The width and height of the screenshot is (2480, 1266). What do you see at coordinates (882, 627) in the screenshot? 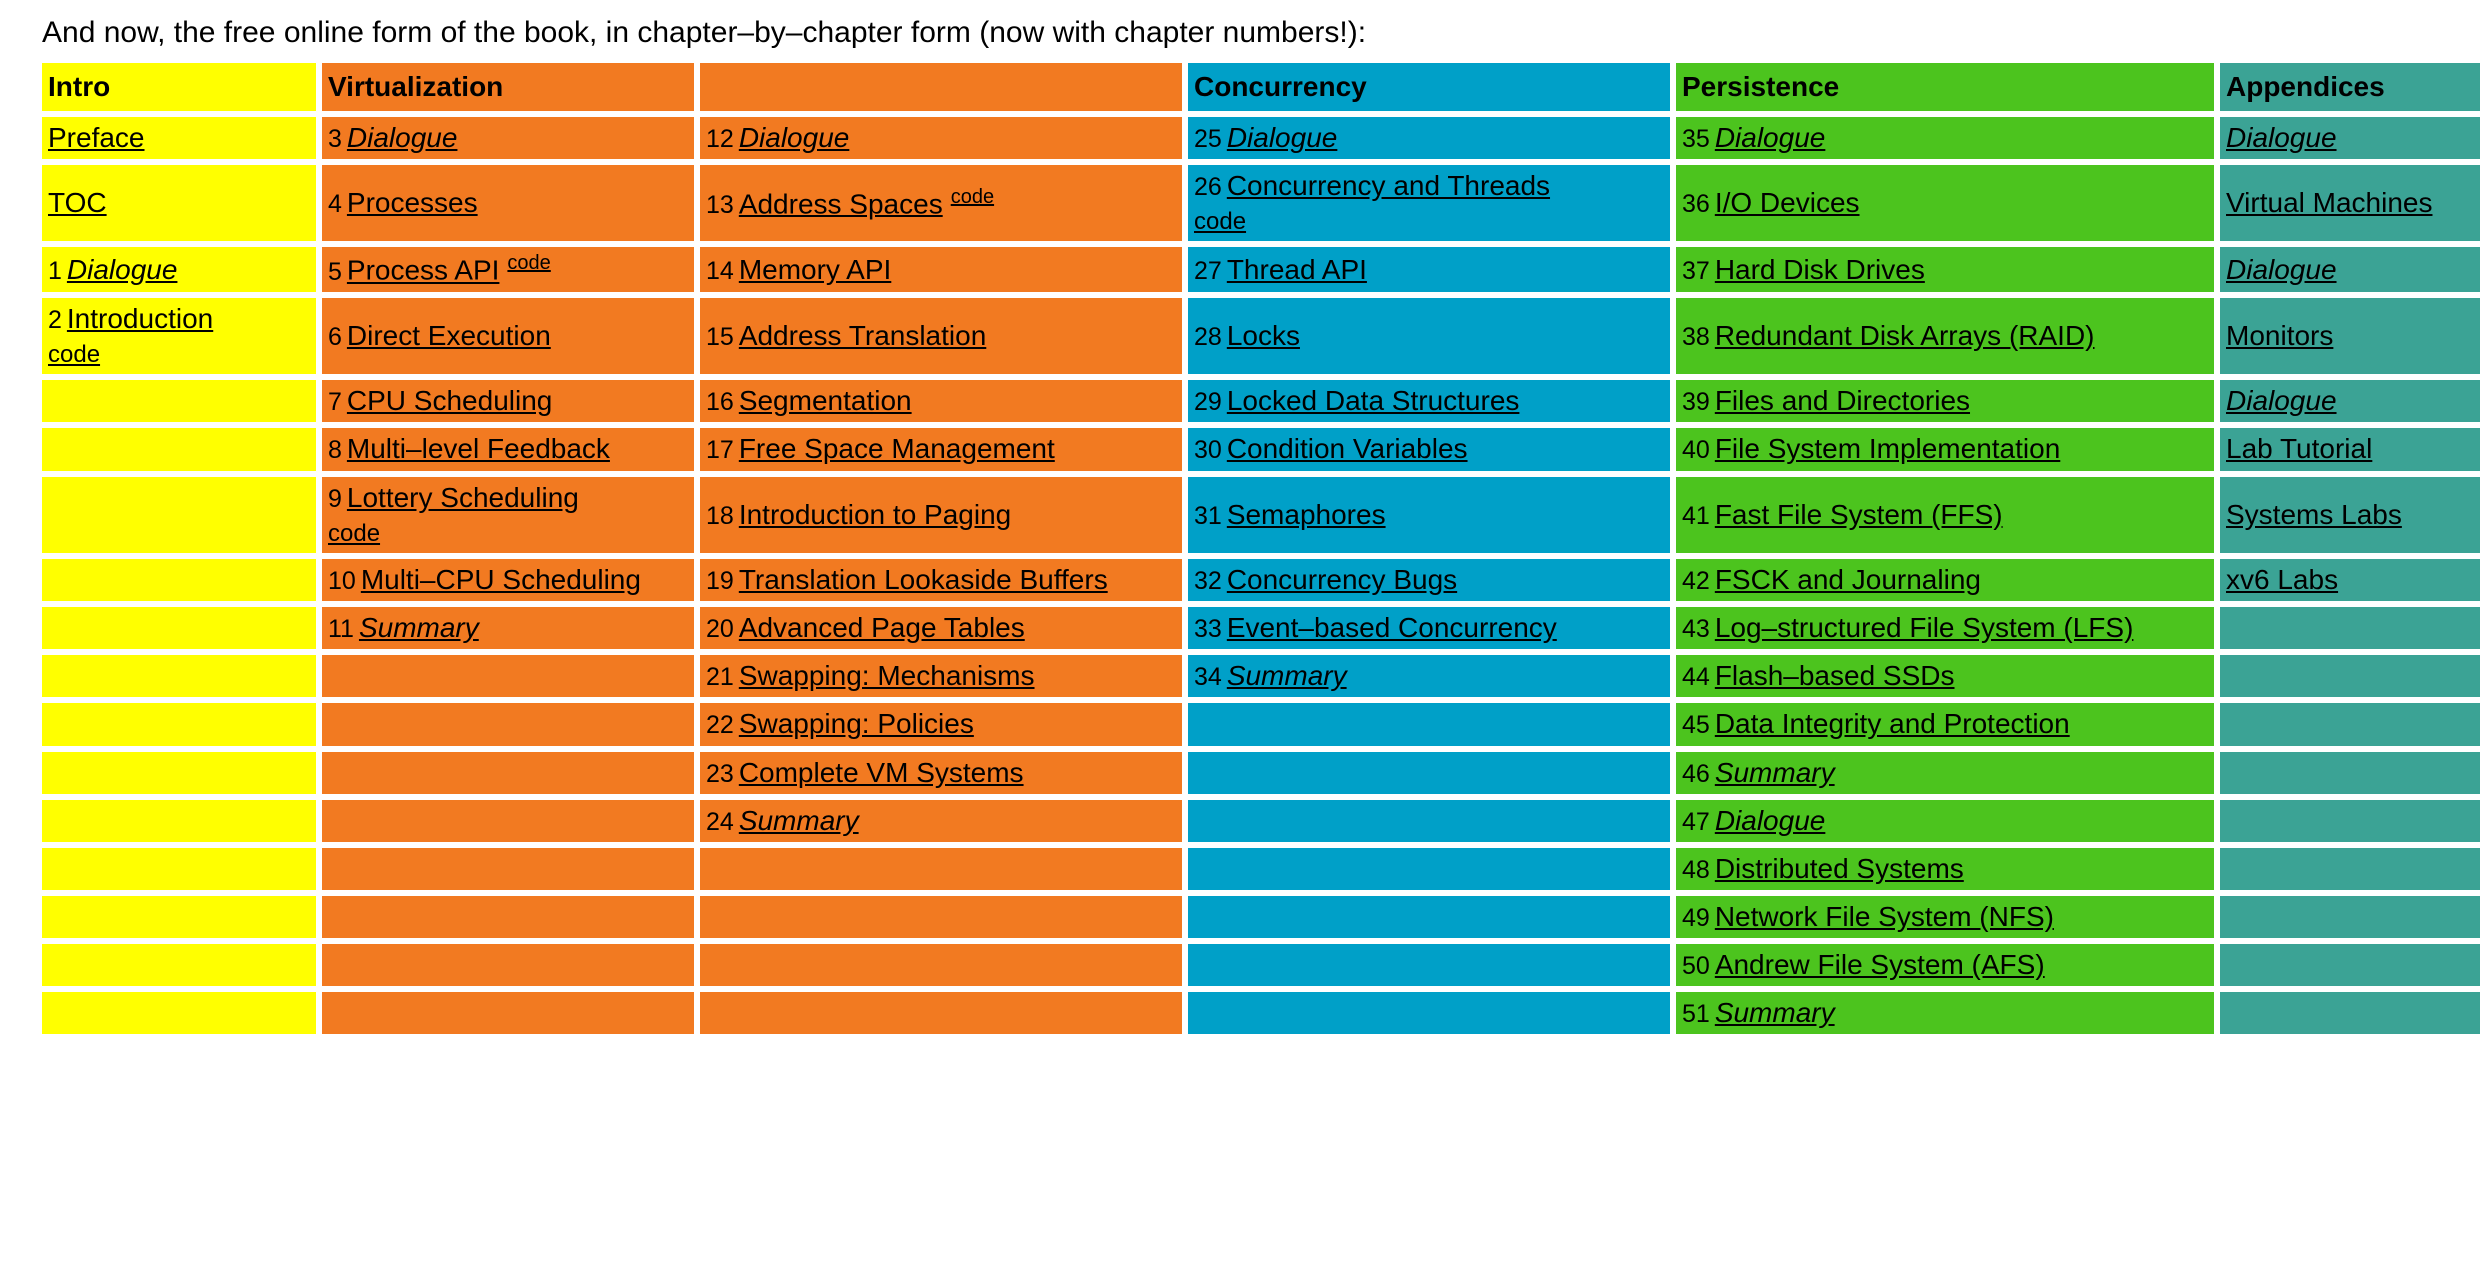
I see `chapter-link: Advanced Page Tables` at bounding box center [882, 627].